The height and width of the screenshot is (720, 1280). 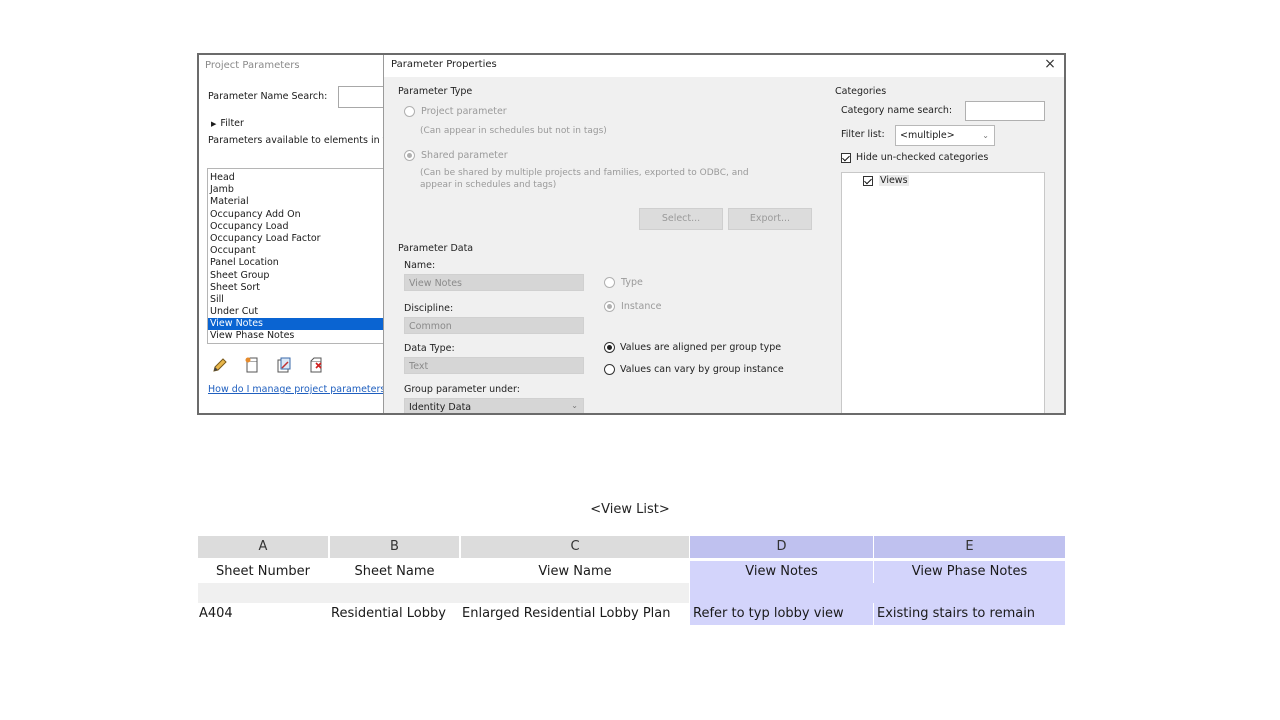 I want to click on hide-unchecked-toggle: Hide un-checked categories, so click(x=914, y=157).